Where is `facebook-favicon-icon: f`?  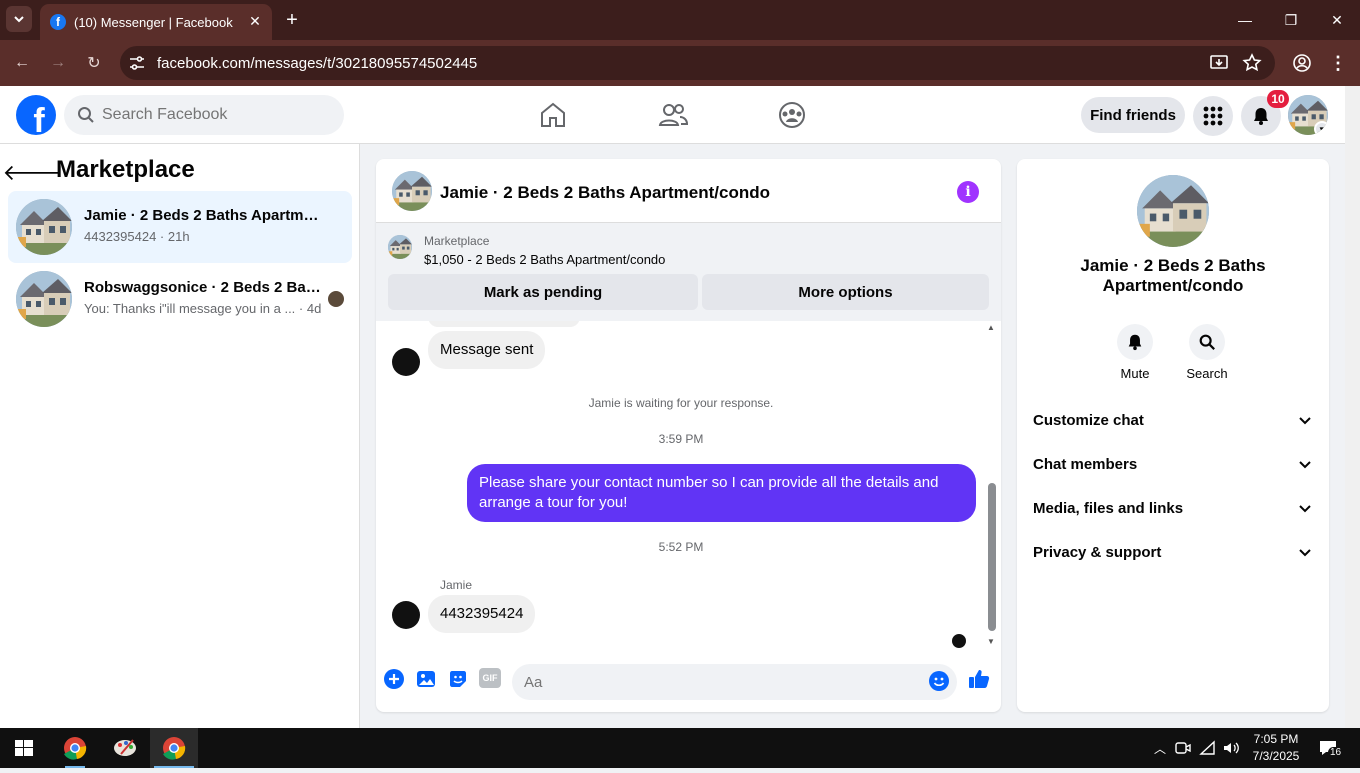
facebook-favicon-icon: f is located at coordinates (58, 22).